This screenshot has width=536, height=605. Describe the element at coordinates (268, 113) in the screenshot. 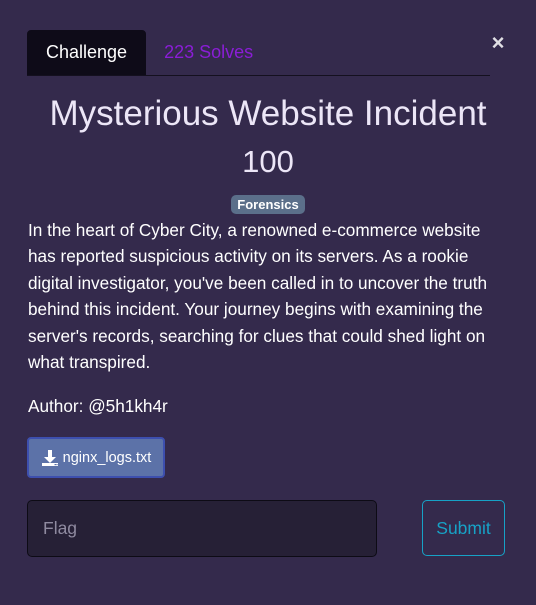

I see `challenge-title: Mysterious Website Incident` at that location.